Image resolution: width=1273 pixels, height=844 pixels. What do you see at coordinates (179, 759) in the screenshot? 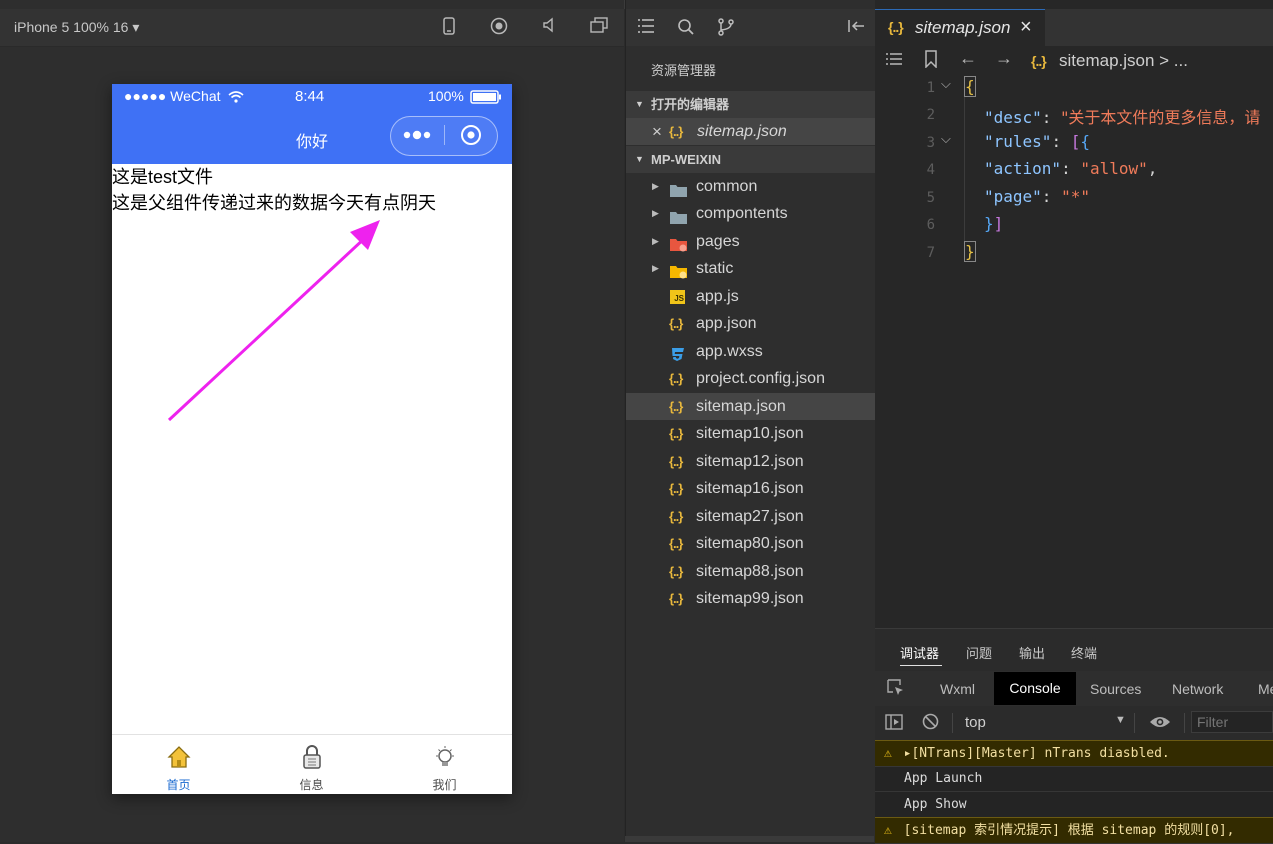
I see `home-icon` at bounding box center [179, 759].